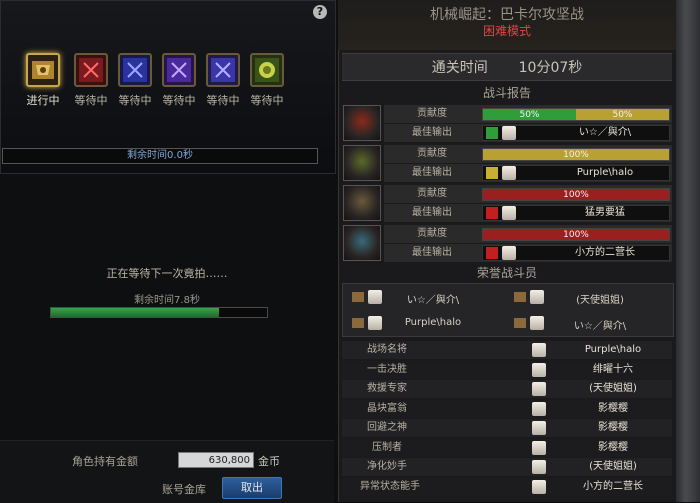 Image resolution: width=700 pixels, height=503 pixels. I want to click on clear-time: 通关时间 10分07秒, so click(507, 67).